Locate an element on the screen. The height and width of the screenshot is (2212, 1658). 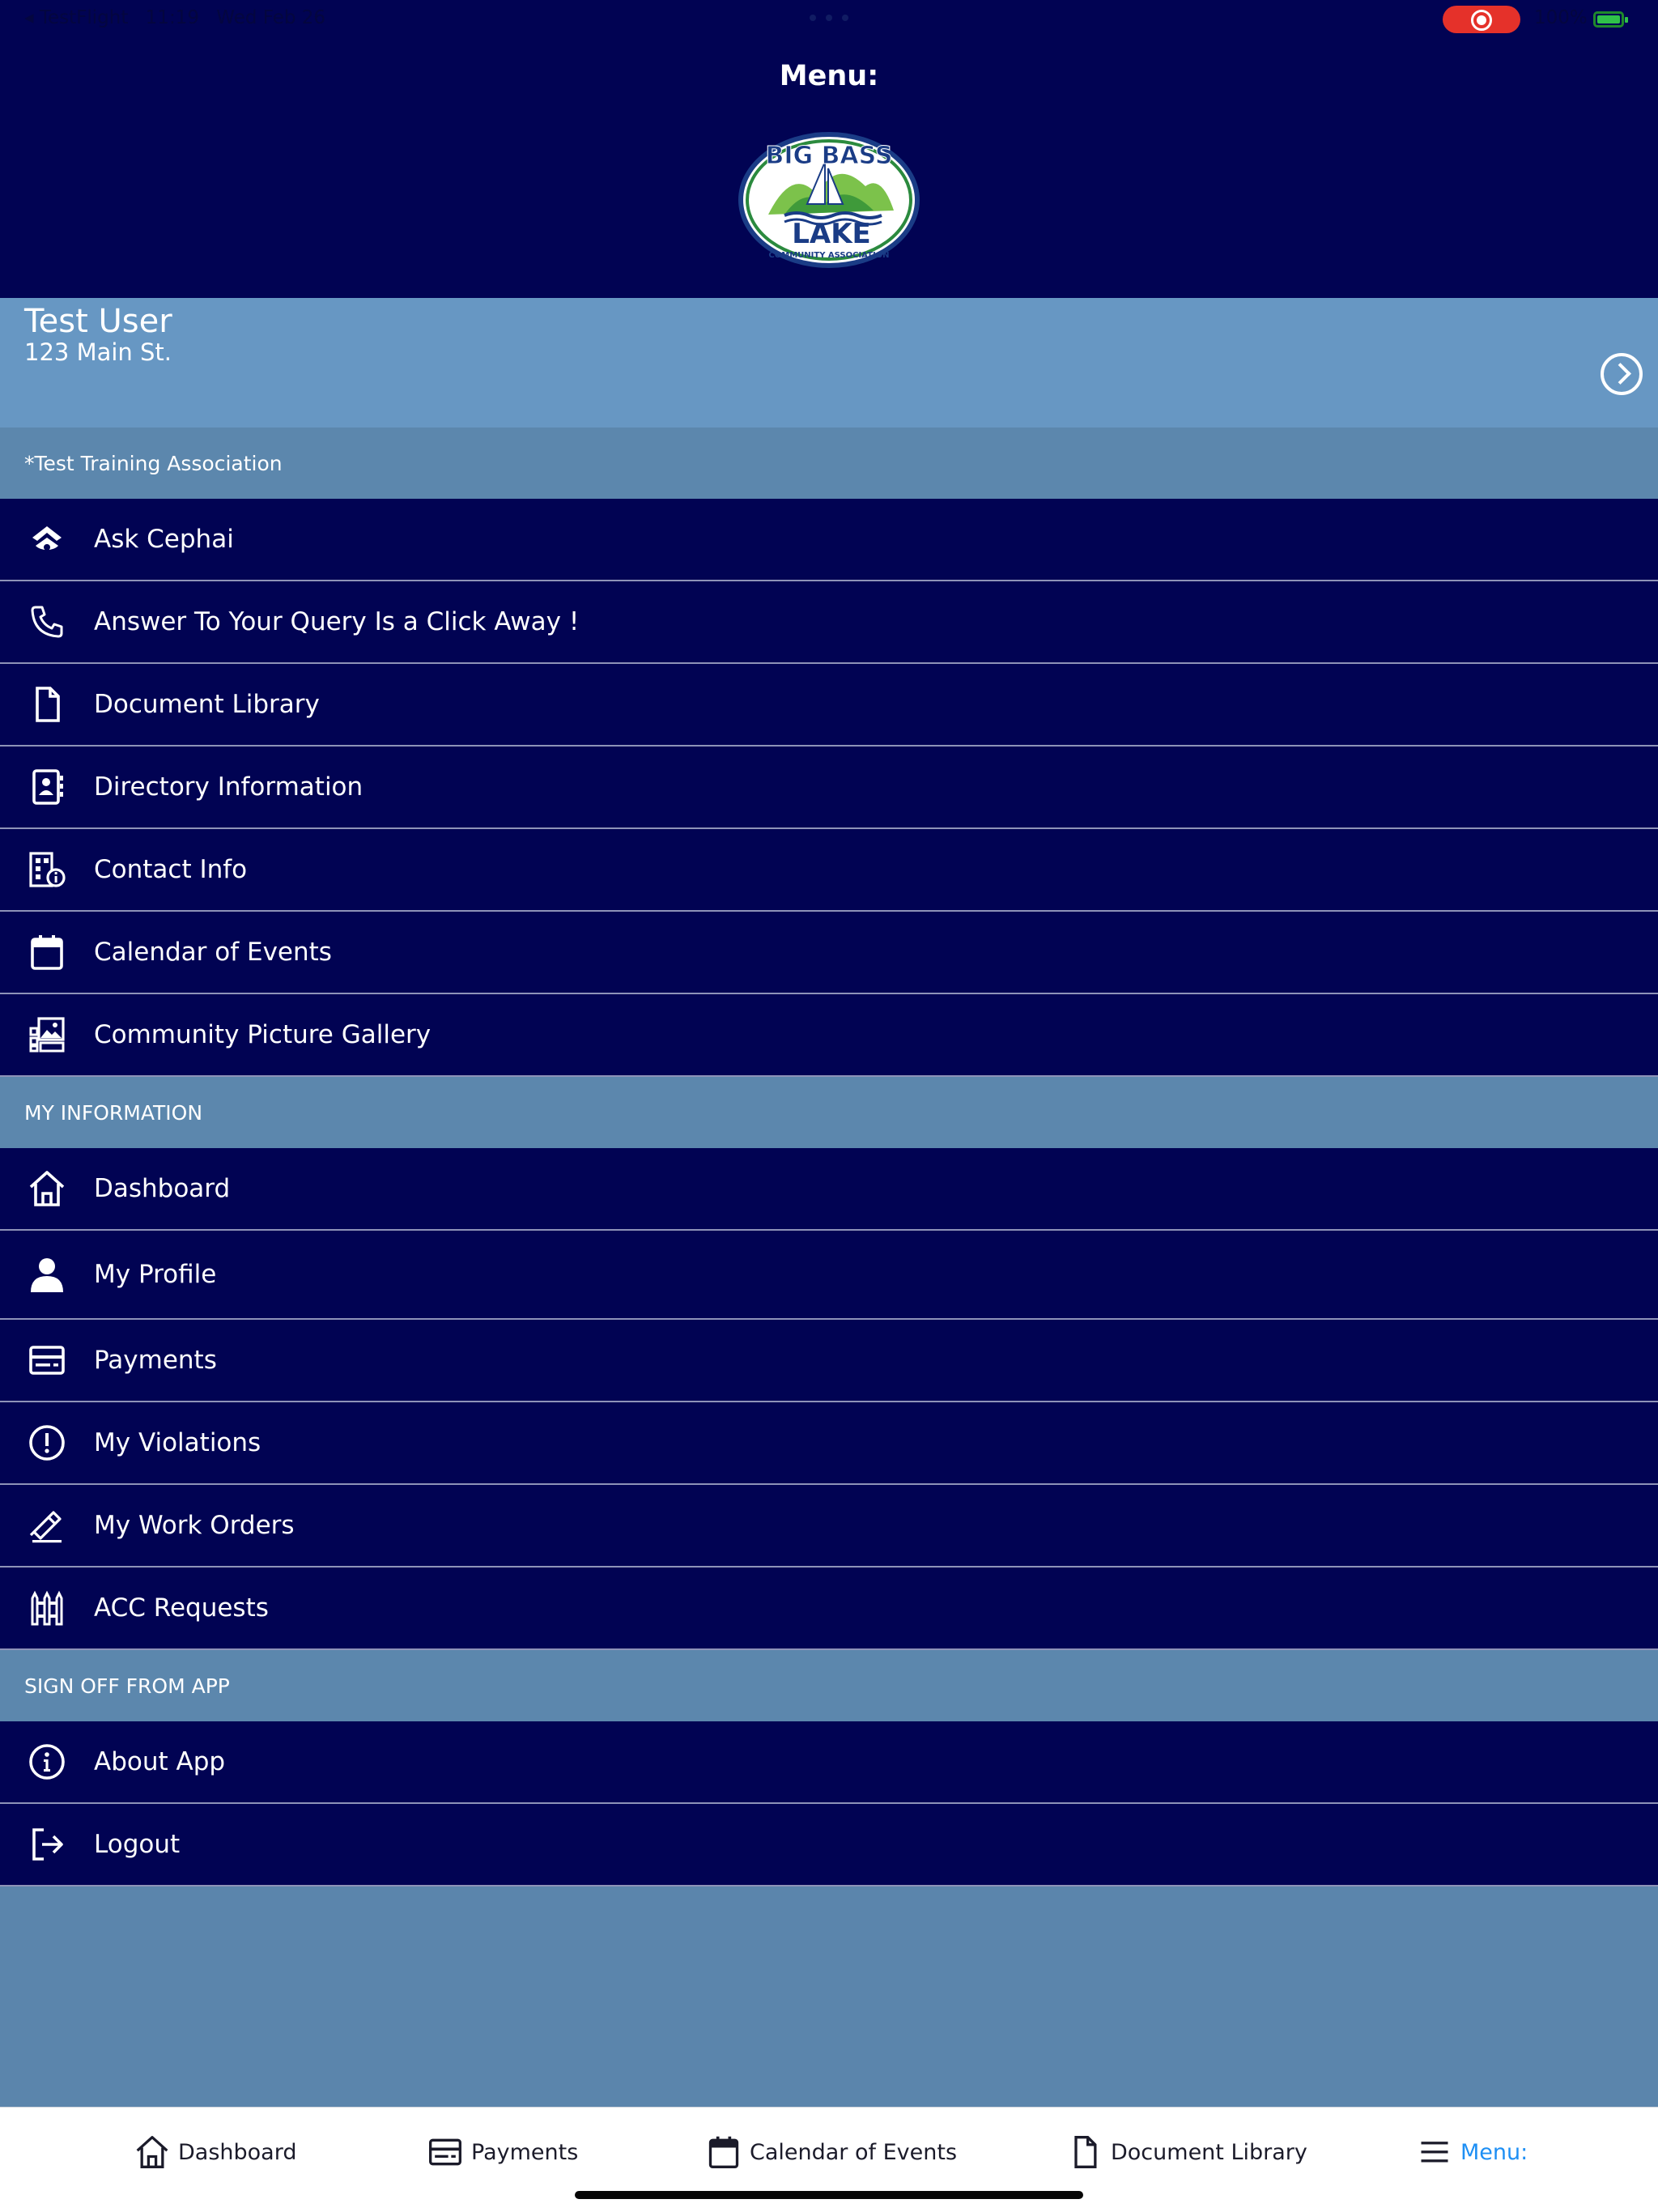
status-time: 11:19 is located at coordinates (172, 18).